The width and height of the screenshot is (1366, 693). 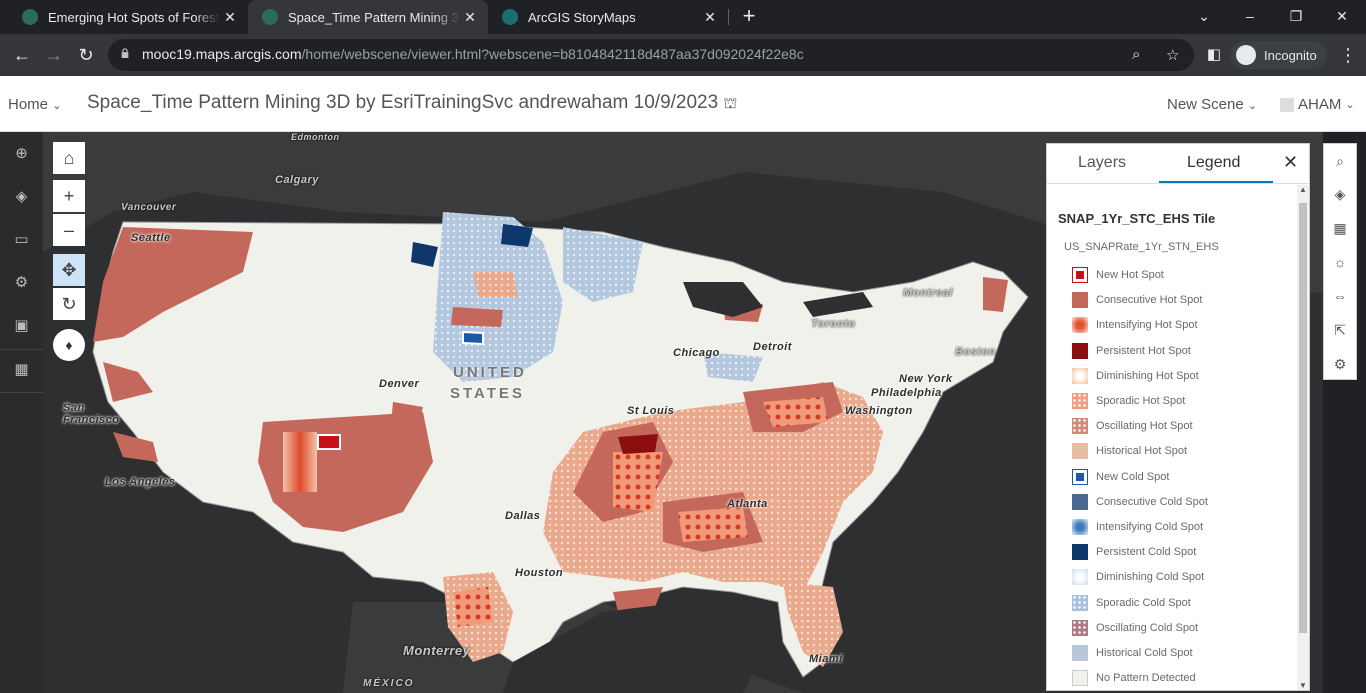 What do you see at coordinates (1340, 330) in the screenshot?
I see `share-icon: ⇱` at bounding box center [1340, 330].